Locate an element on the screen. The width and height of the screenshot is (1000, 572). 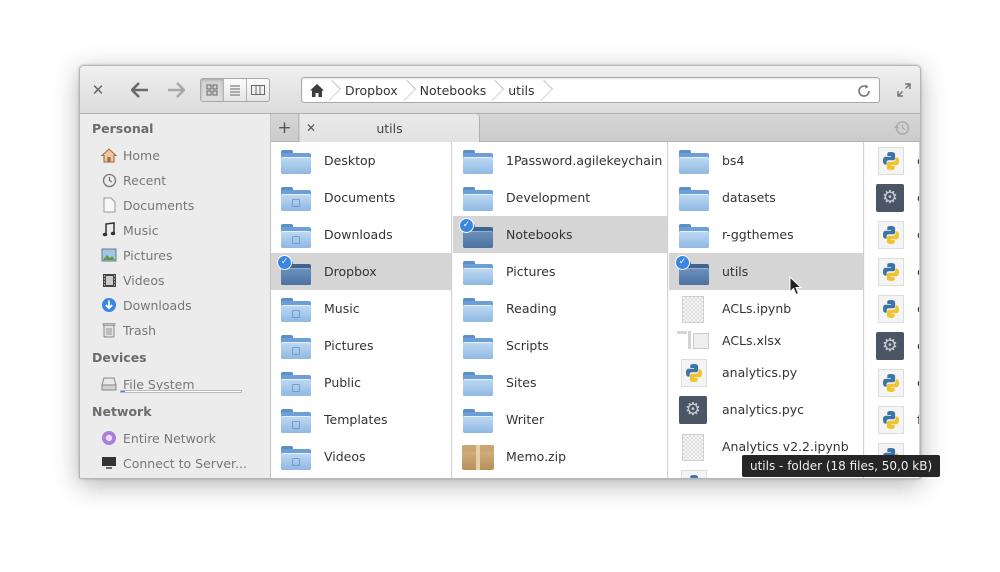
file-icon-wrapper: ⚙ is located at coordinates (891, 346).